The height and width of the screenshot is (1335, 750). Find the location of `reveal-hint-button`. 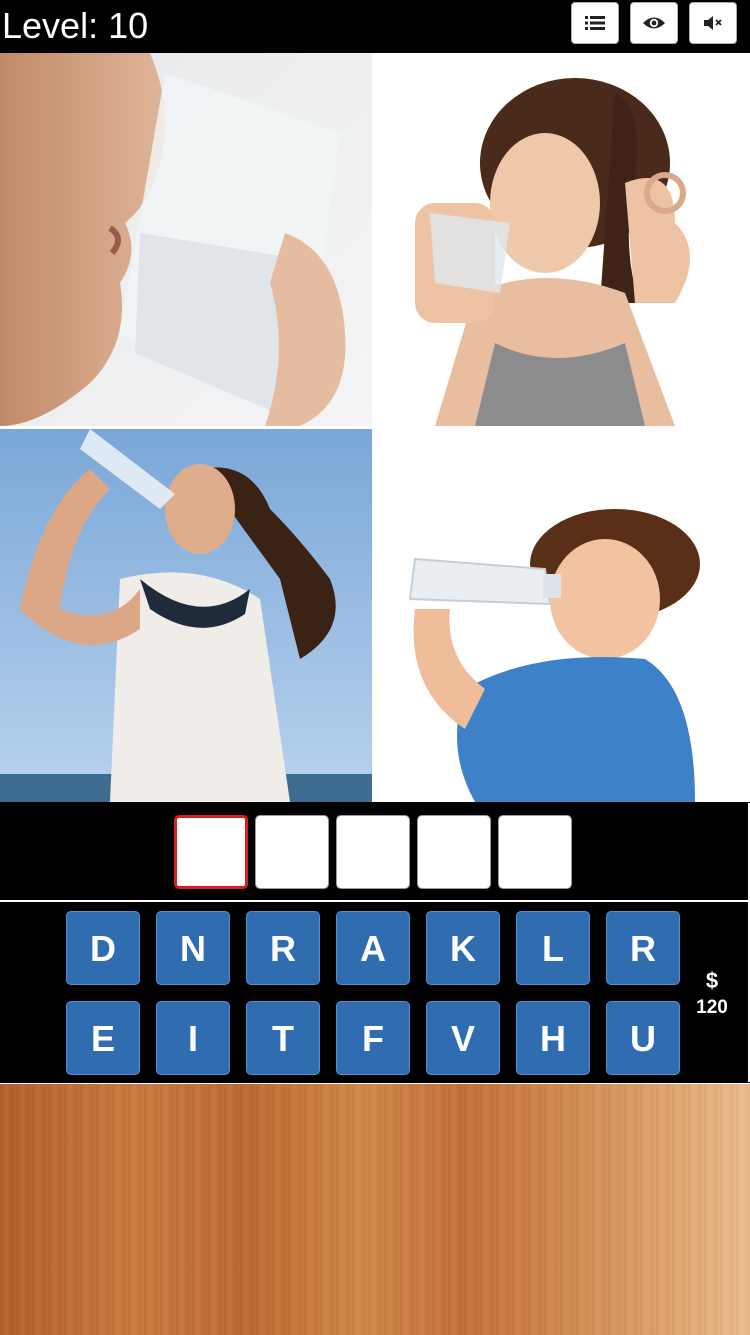

reveal-hint-button is located at coordinates (654, 23).